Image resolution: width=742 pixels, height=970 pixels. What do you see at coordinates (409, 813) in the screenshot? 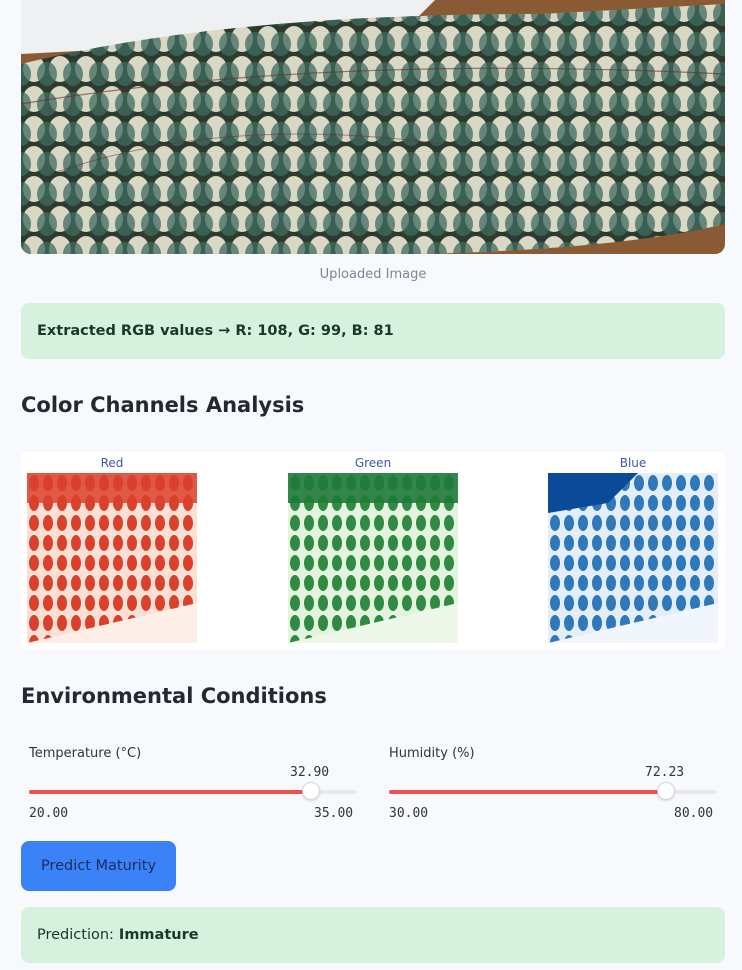
I see `humidity-min: 30.00` at bounding box center [409, 813].